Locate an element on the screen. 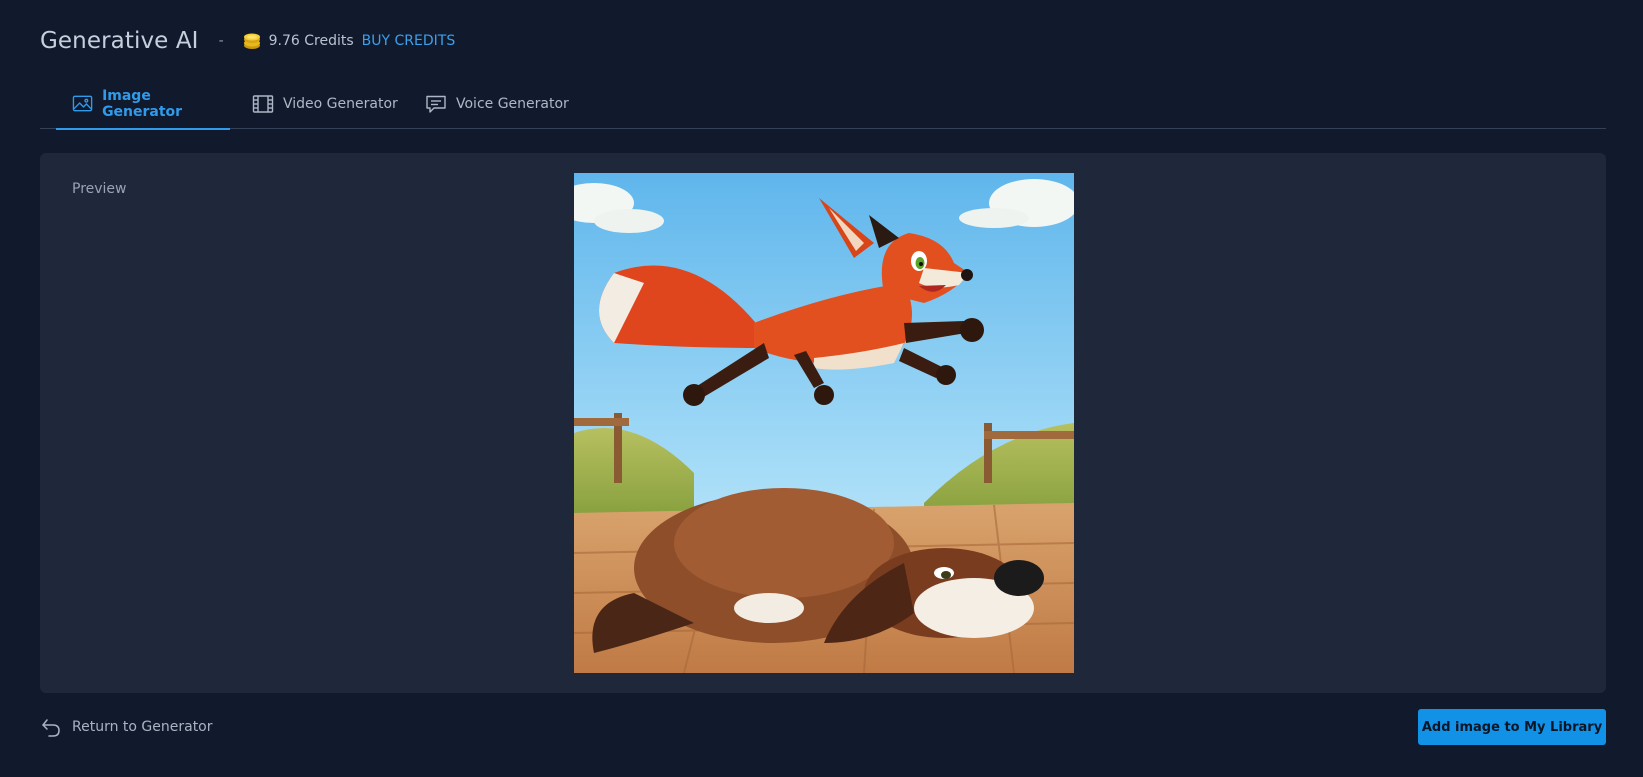 The image size is (1643, 777). header: Generative AI - 9.76 Credits BUY CREDITS is located at coordinates (247, 41).